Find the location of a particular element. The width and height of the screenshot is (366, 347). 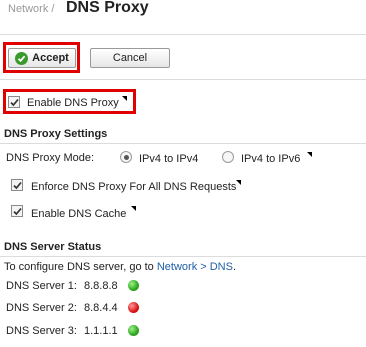

accept-button-label: Accept is located at coordinates (50, 58).